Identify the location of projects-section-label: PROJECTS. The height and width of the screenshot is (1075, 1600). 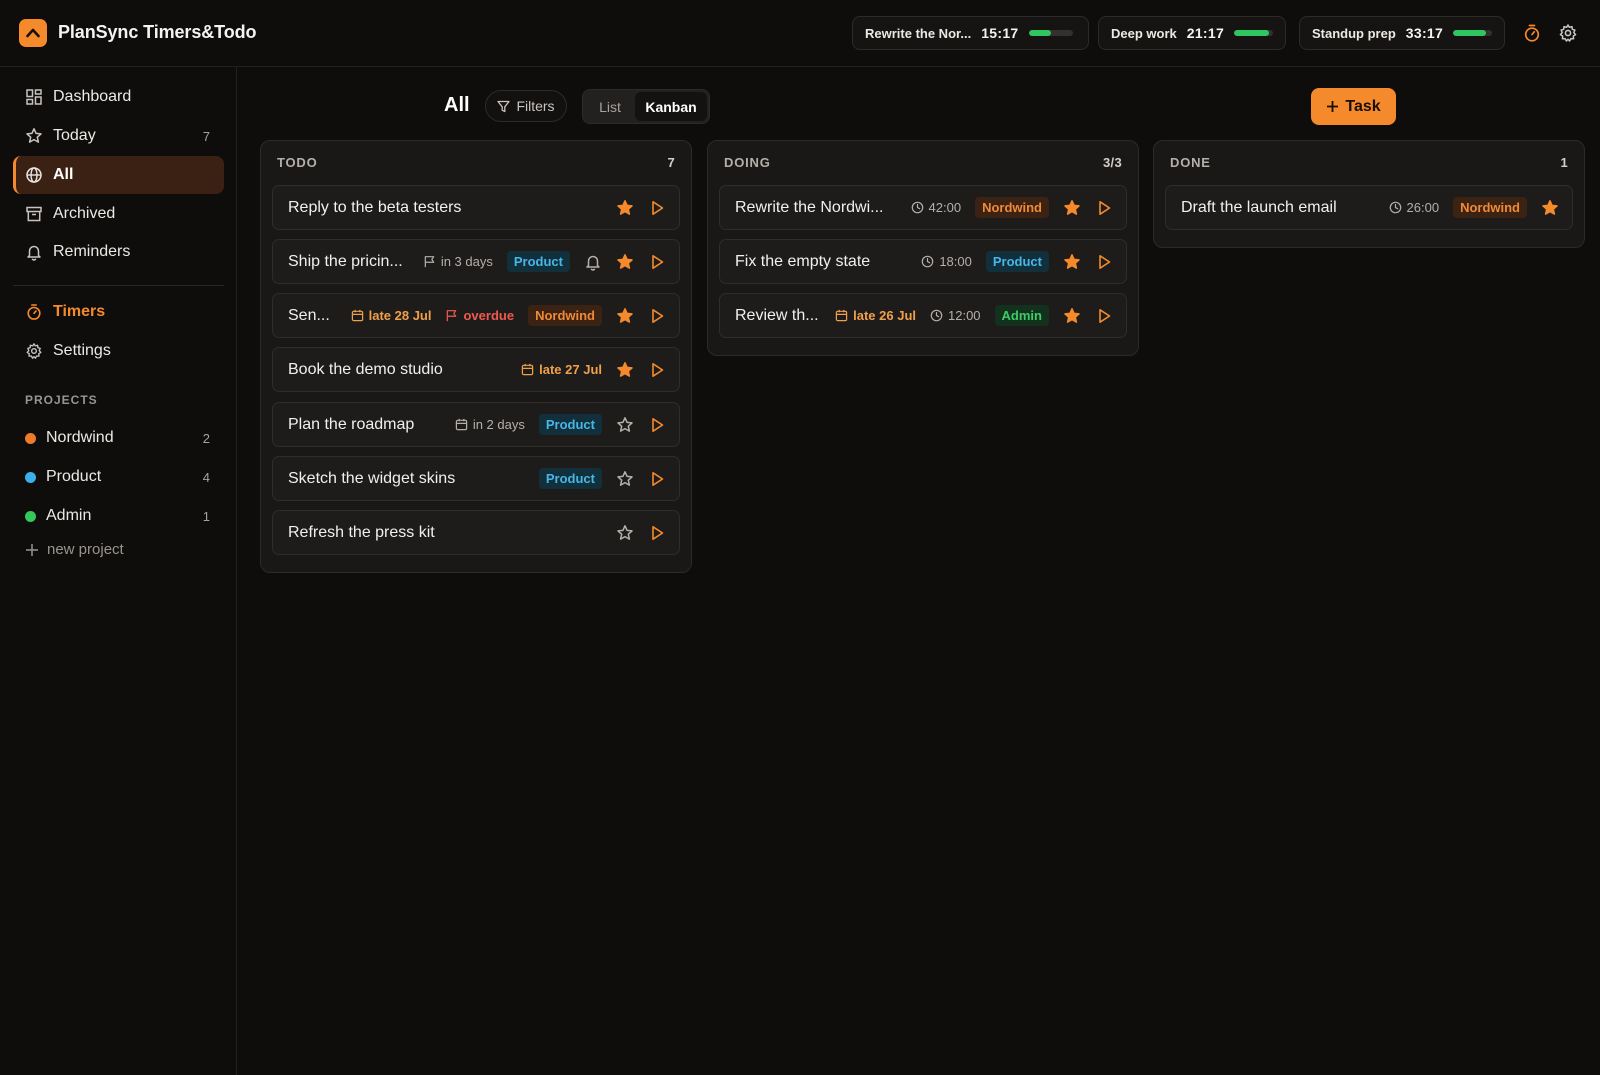
(61, 400).